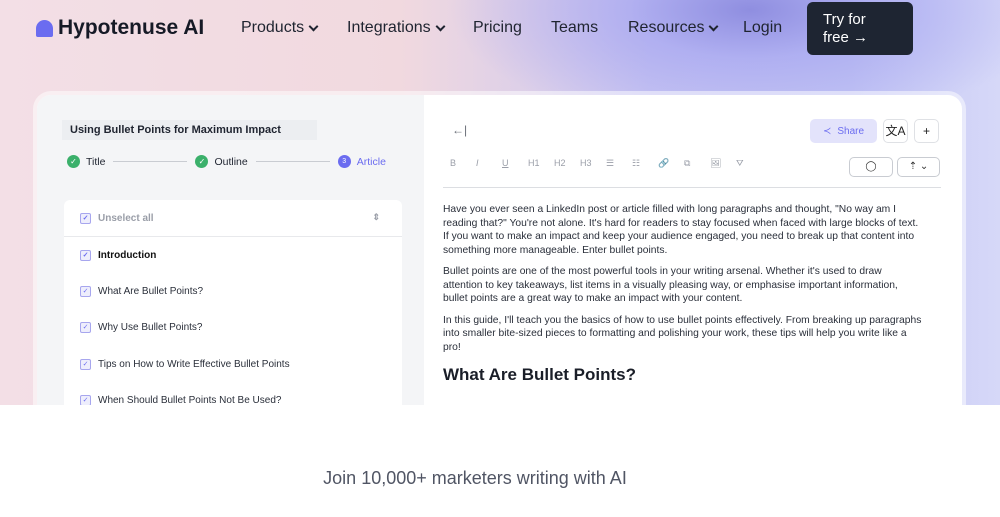 Image resolution: width=1000 pixels, height=517 pixels. Describe the element at coordinates (233, 218) in the screenshot. I see `unselect-all-row: ✓ Unselect all ⇕` at that location.